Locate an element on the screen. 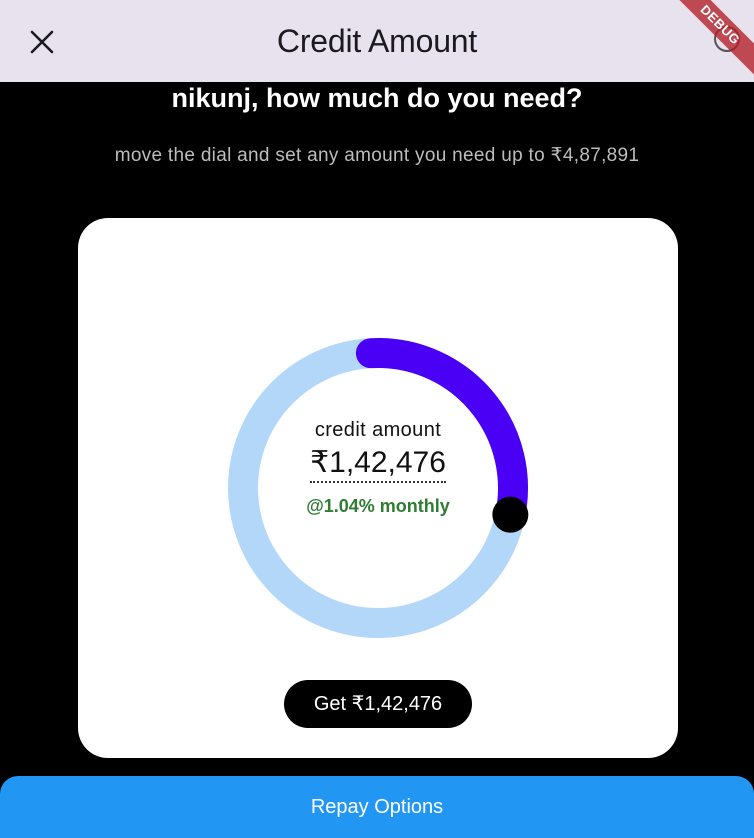 The height and width of the screenshot is (838, 754). repay-options-button: Repay Options is located at coordinates (377, 807).